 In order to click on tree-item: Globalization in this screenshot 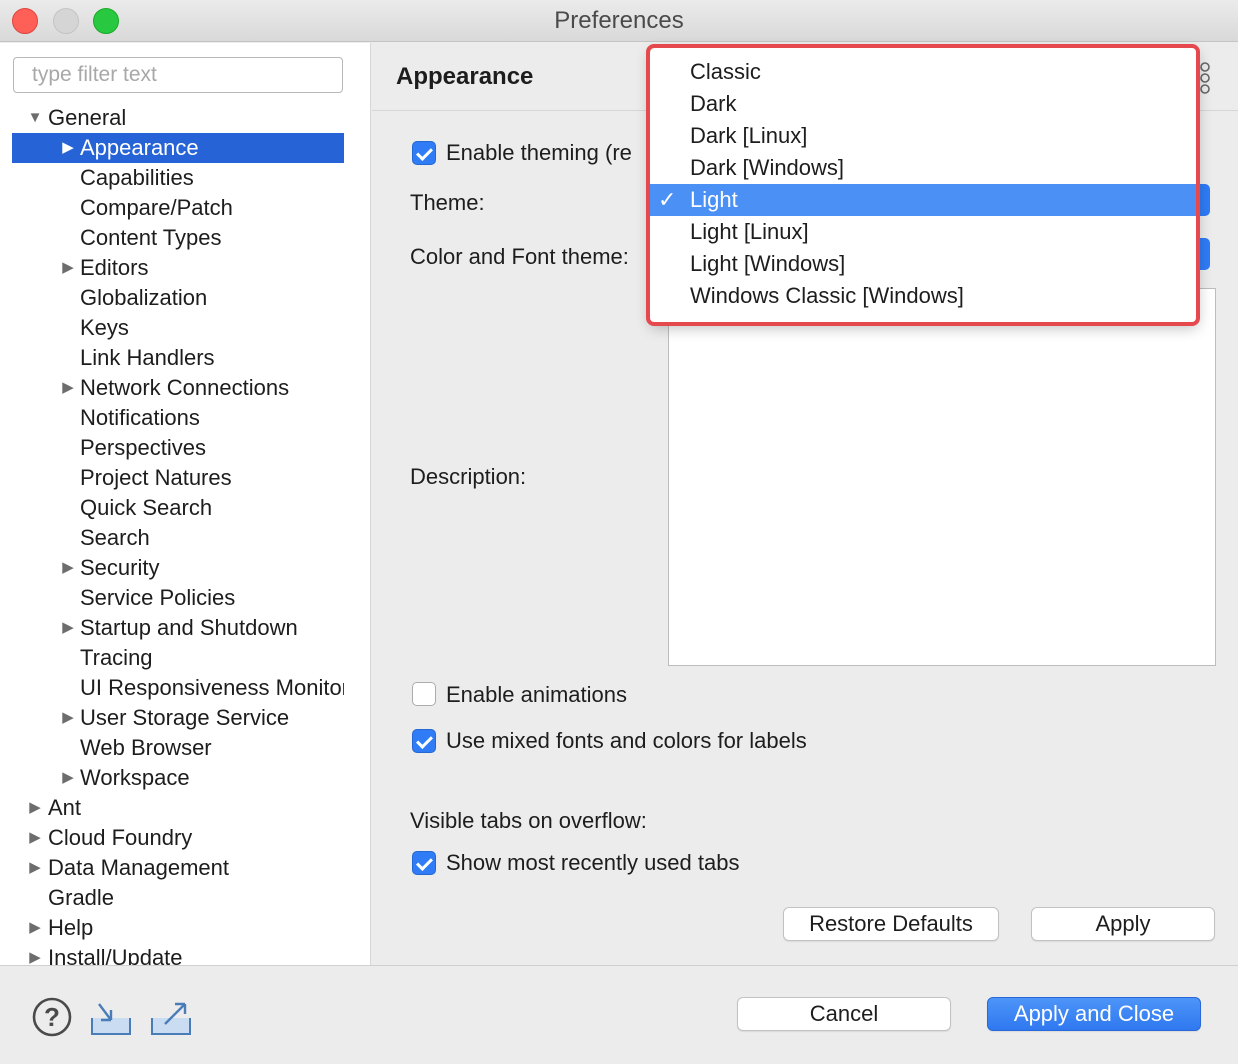, I will do `click(172, 298)`.